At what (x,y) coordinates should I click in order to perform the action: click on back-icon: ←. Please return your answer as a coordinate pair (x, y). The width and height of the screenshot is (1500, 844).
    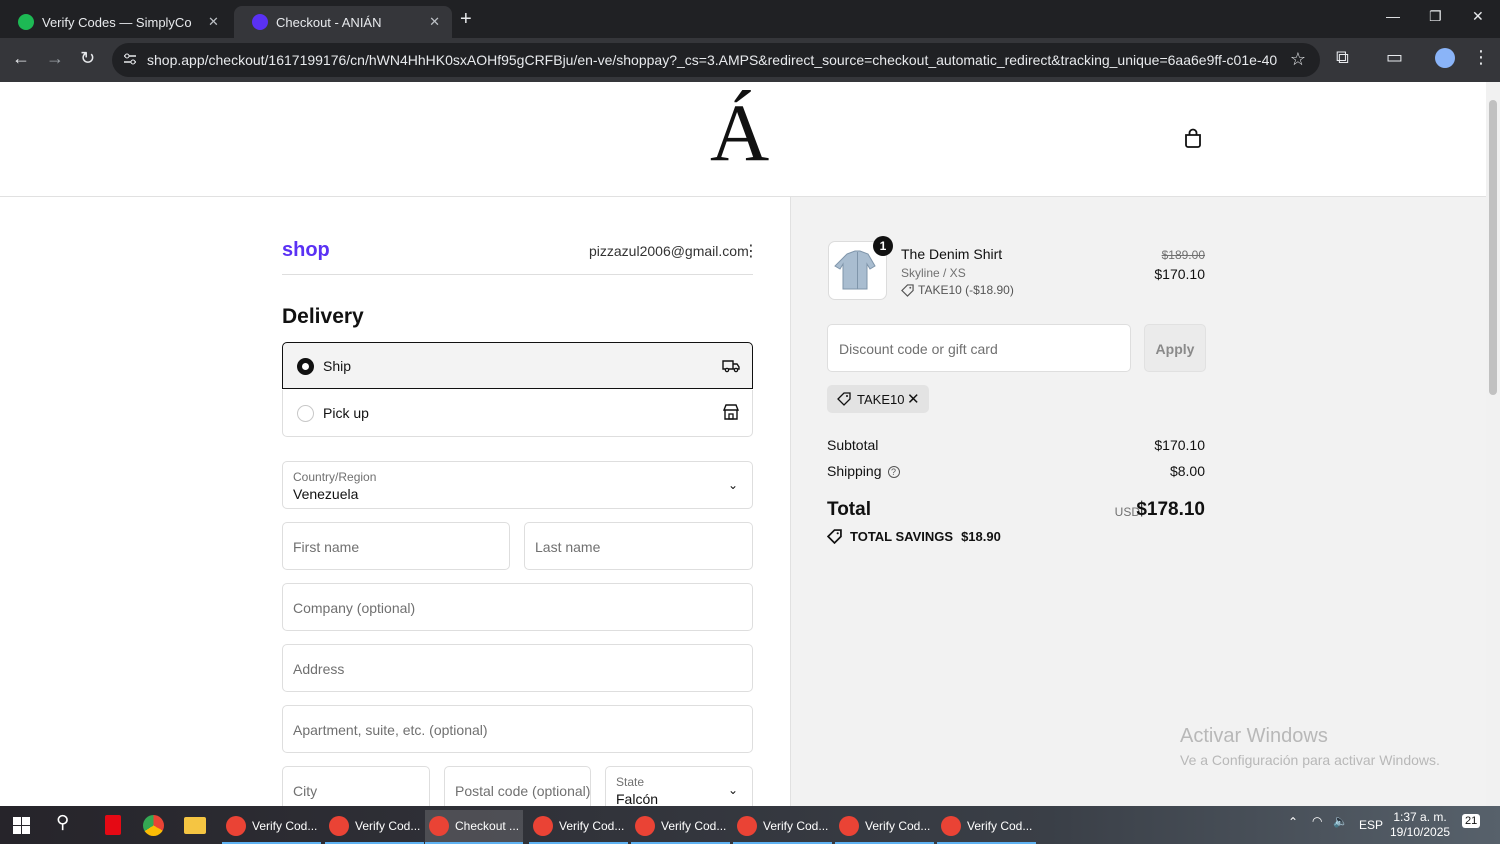
    Looking at the image, I should click on (21, 58).